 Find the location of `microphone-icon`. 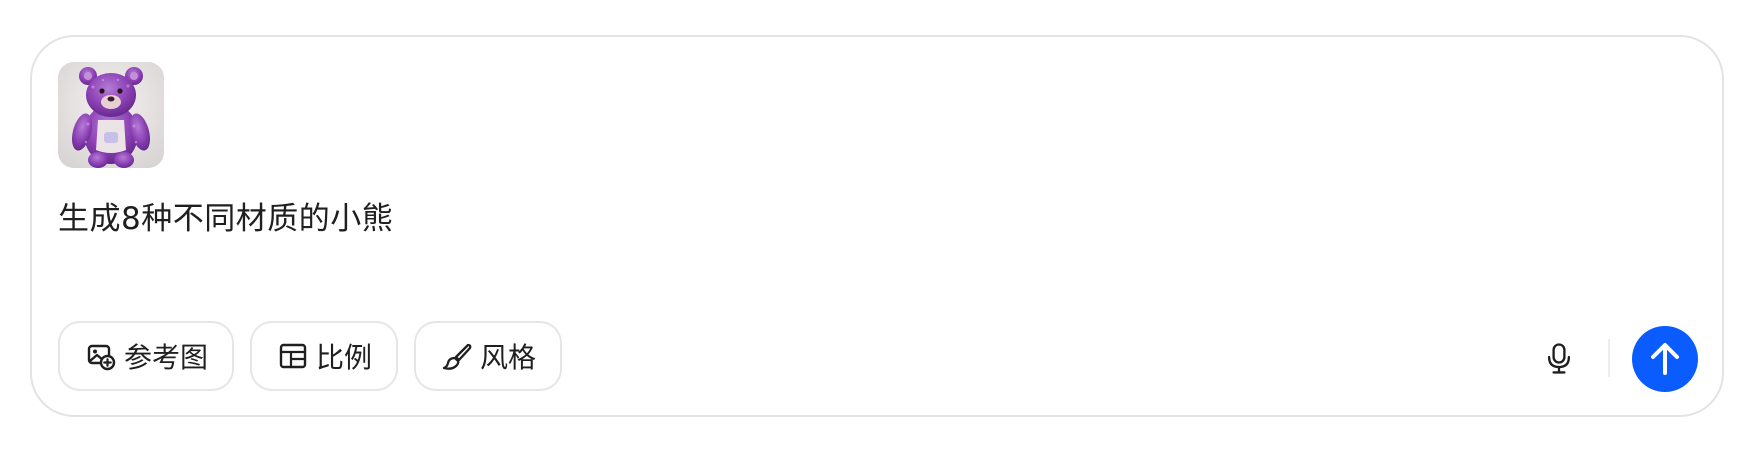

microphone-icon is located at coordinates (1559, 358).